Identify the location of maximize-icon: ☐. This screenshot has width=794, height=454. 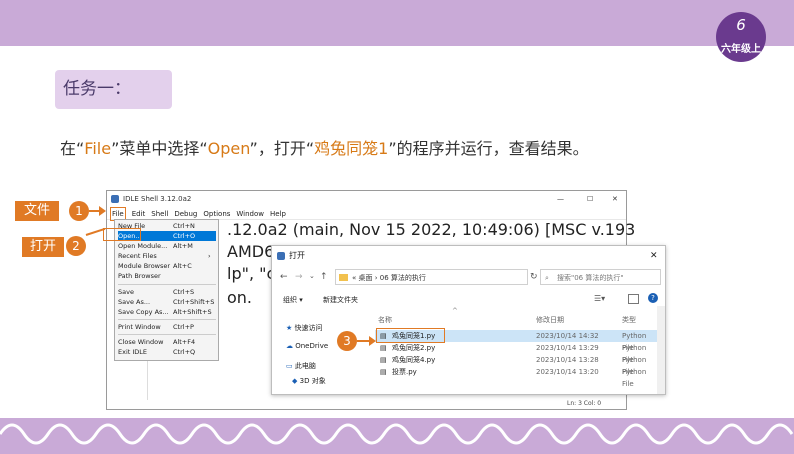
(590, 199).